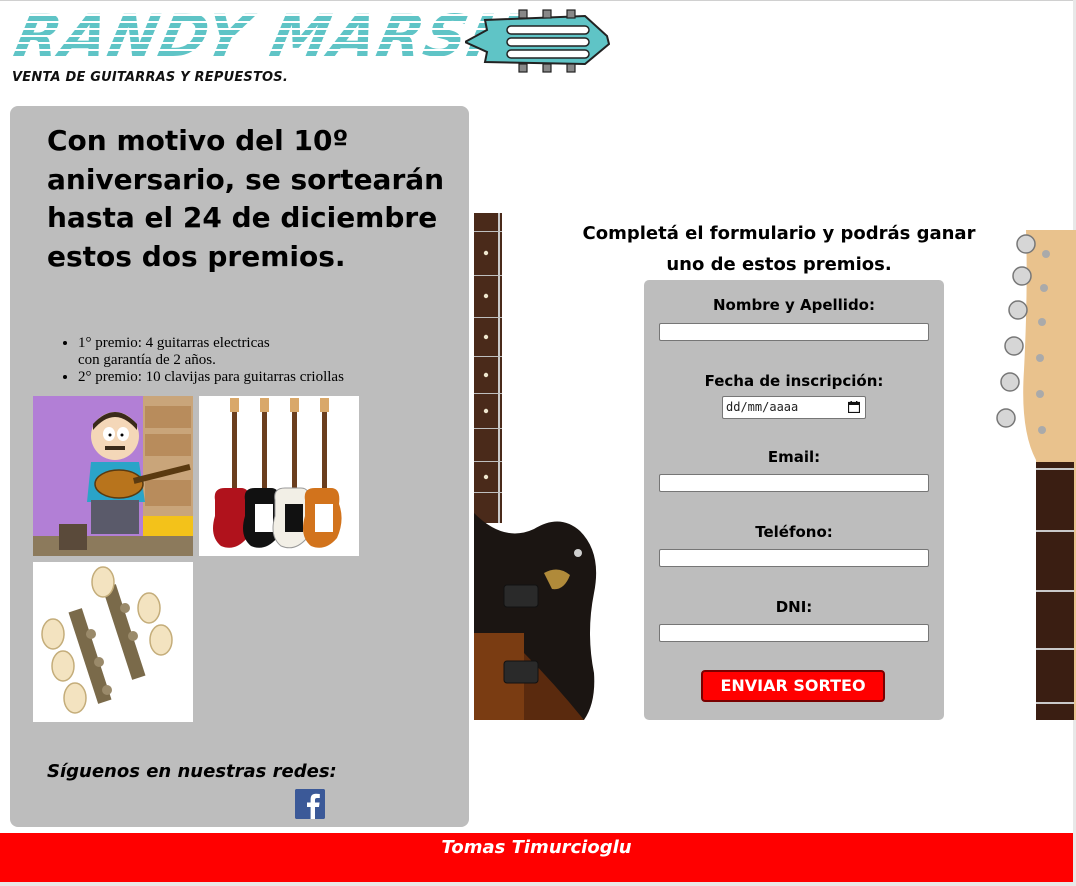 The image size is (1076, 886). What do you see at coordinates (147, 360) in the screenshot?
I see `prize-1-detail: con garantía de 2 años.` at bounding box center [147, 360].